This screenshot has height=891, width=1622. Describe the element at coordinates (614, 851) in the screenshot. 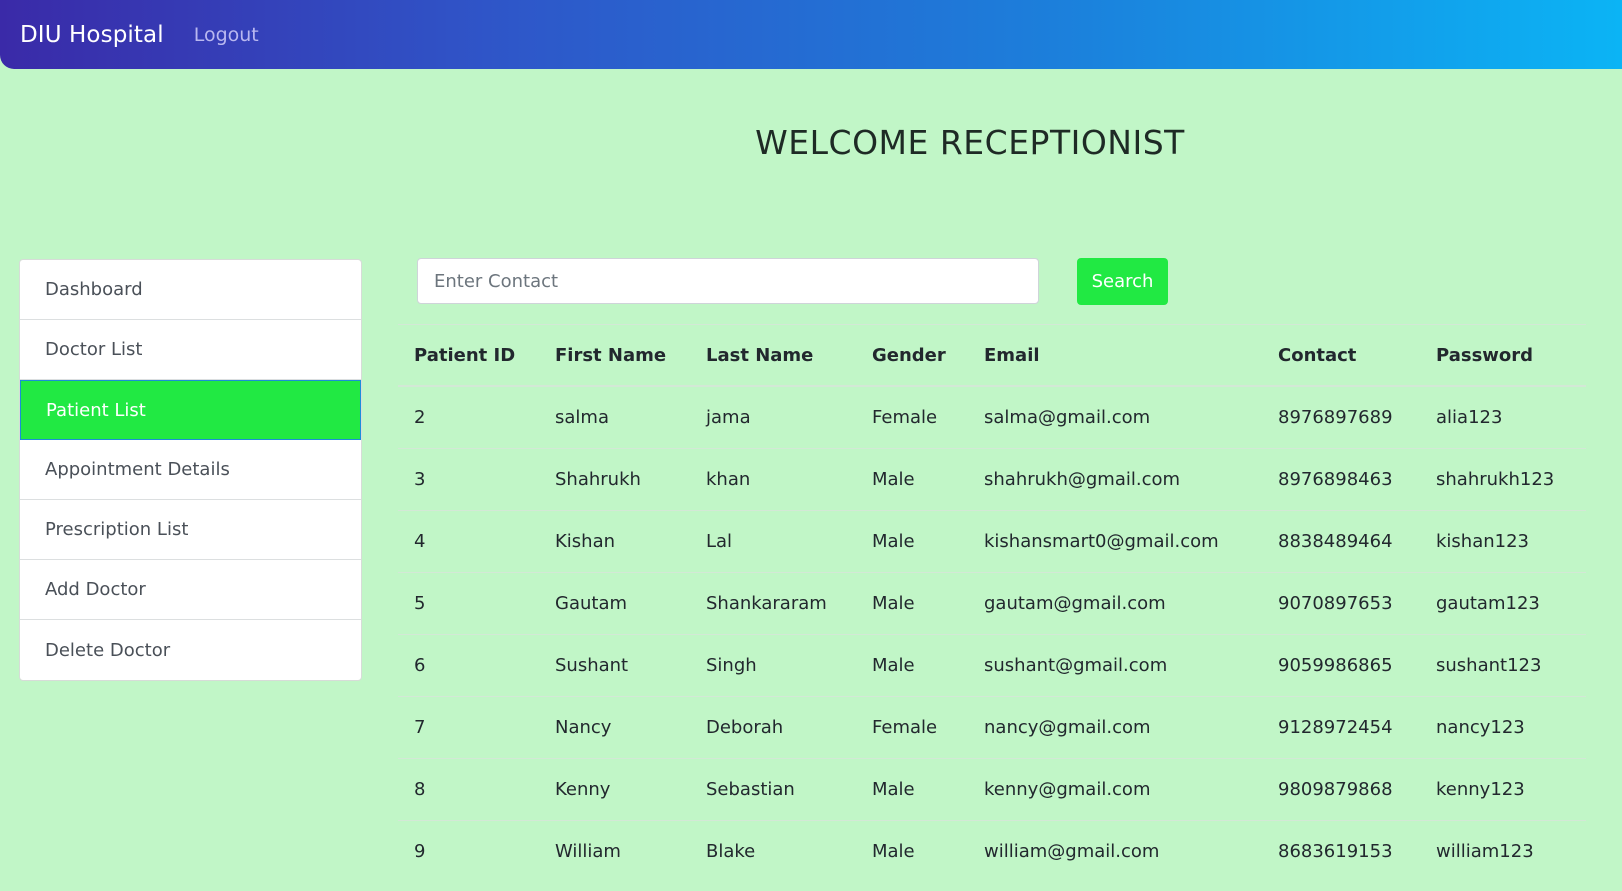

I see `cell-first-name: William` at that location.